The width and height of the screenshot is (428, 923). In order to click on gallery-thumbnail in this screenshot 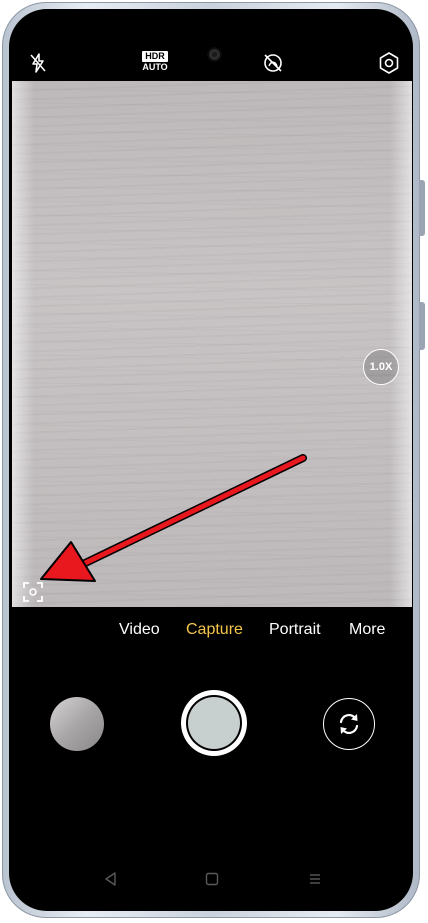, I will do `click(77, 724)`.